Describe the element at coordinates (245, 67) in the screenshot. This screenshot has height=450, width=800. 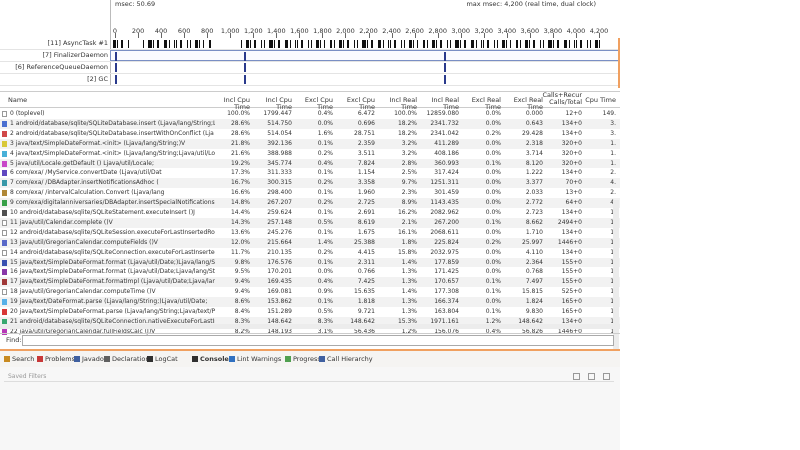
I see `activity-marker` at that location.